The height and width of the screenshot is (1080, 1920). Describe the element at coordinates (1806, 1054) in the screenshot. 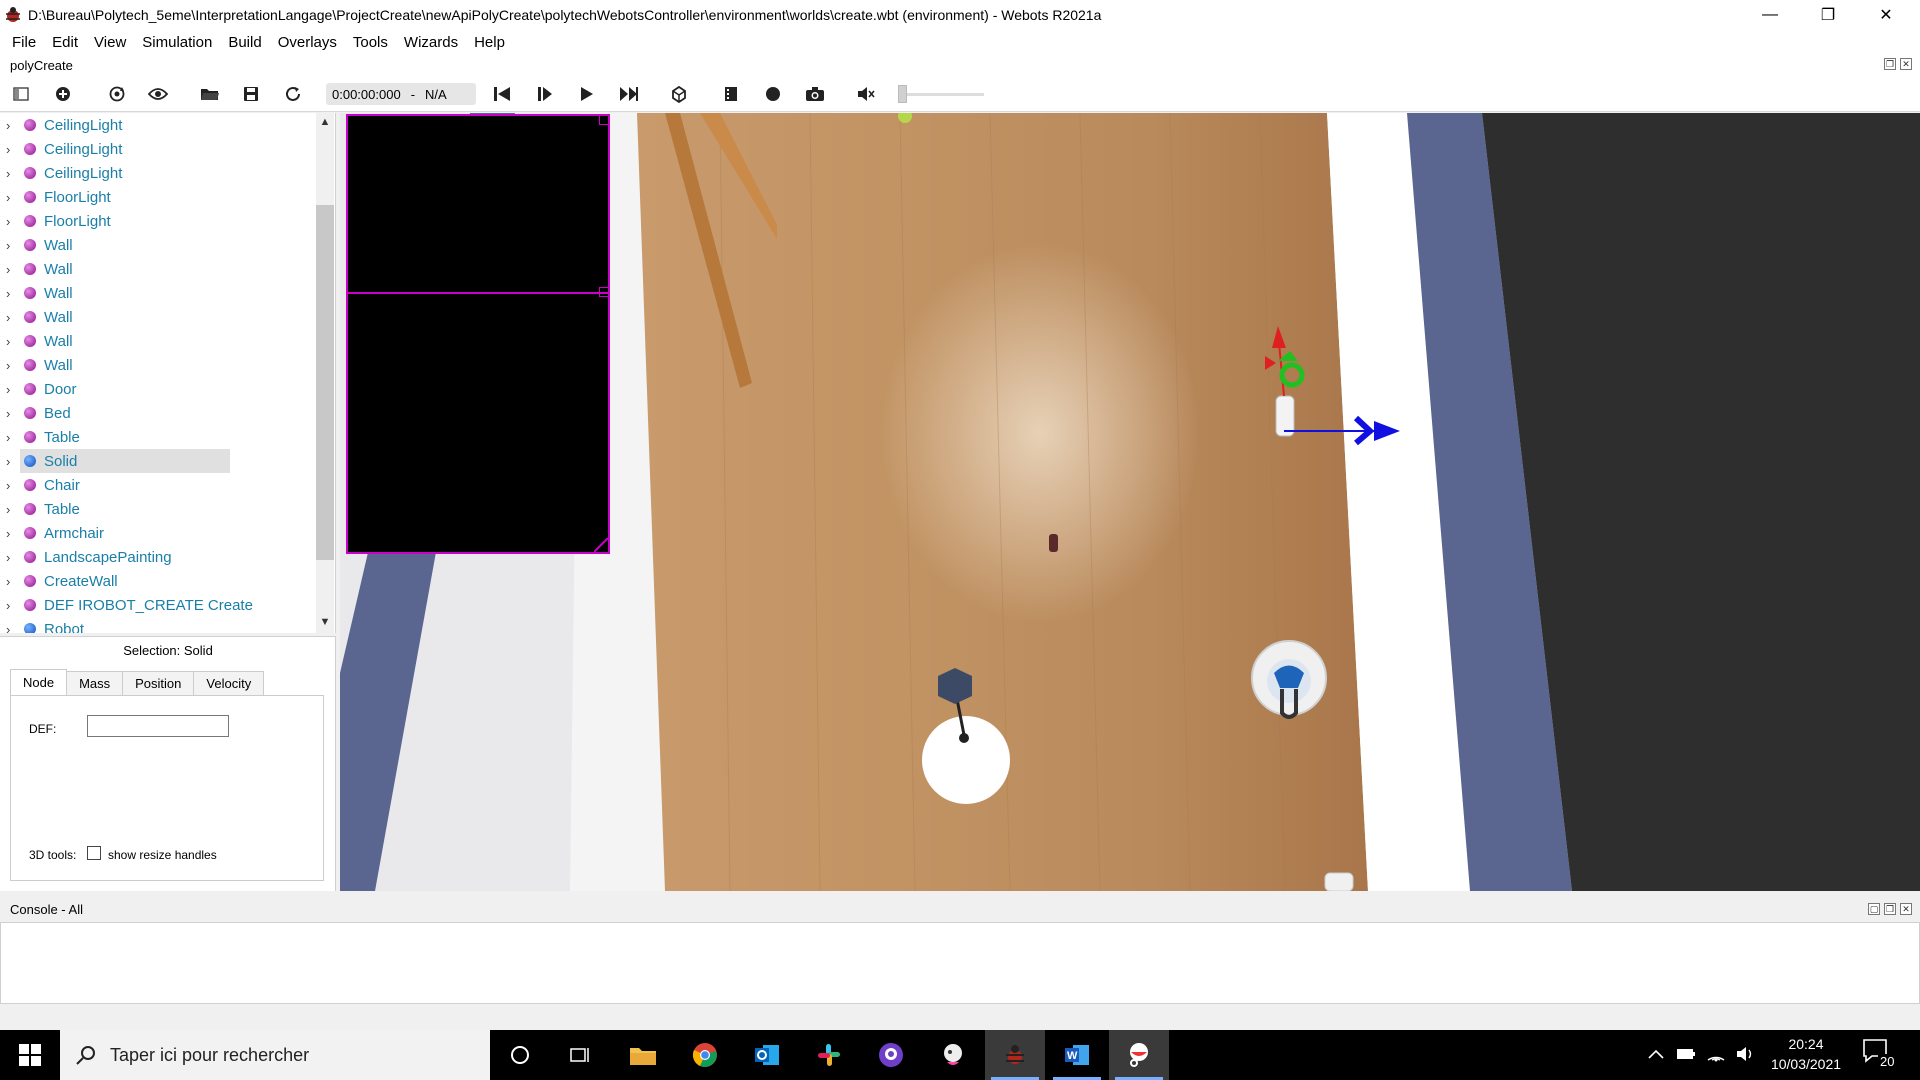

I see `system-clock: 20:24 10/03/2021` at that location.